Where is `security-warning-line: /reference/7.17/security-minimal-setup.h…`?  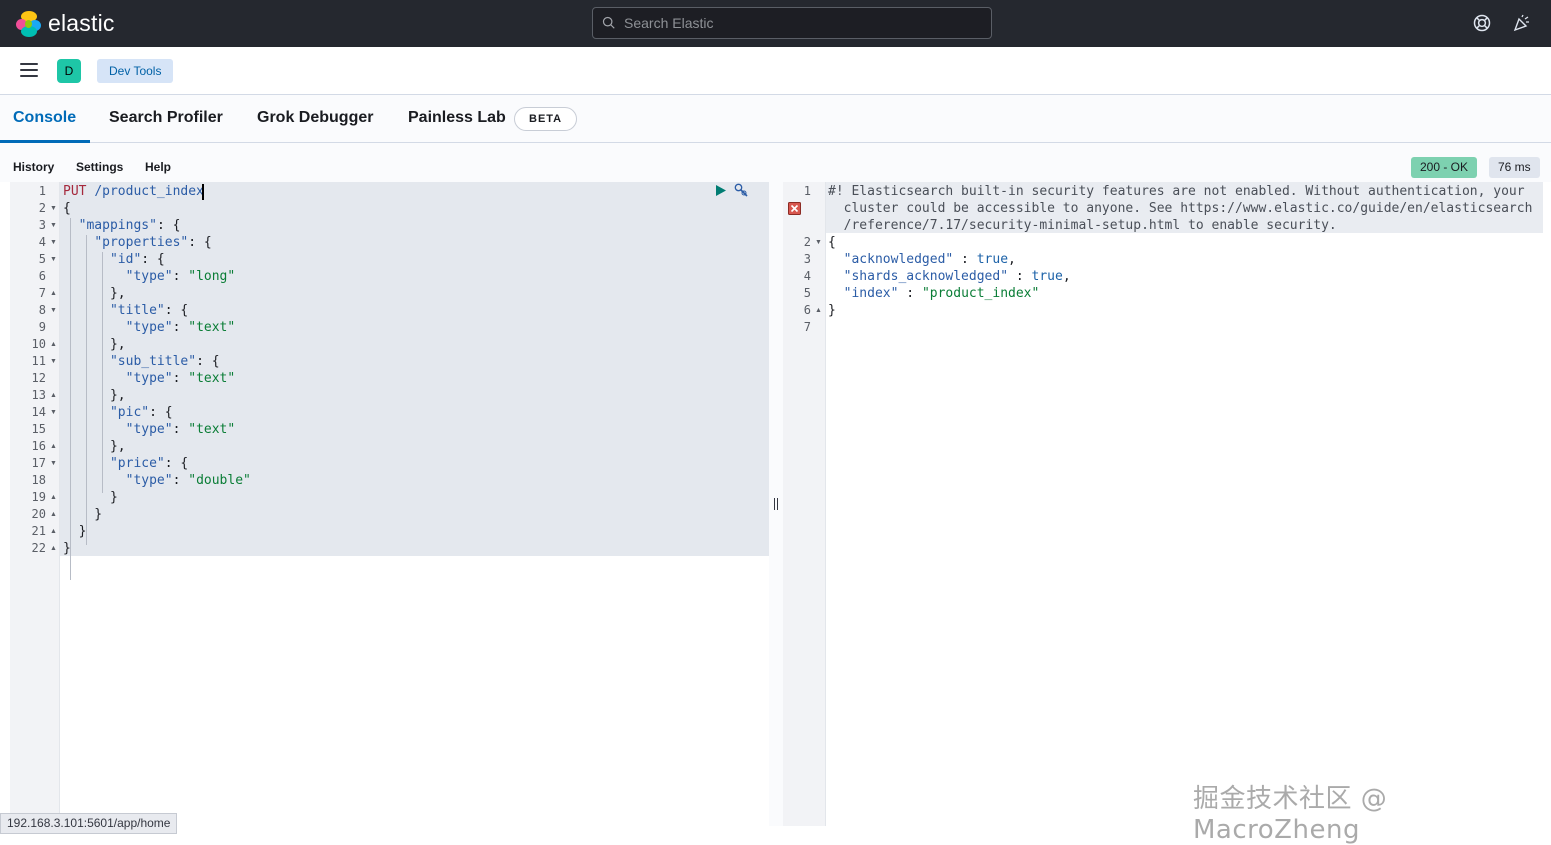 security-warning-line: /reference/7.17/security-minimal-setup.h… is located at coordinates (1082, 225).